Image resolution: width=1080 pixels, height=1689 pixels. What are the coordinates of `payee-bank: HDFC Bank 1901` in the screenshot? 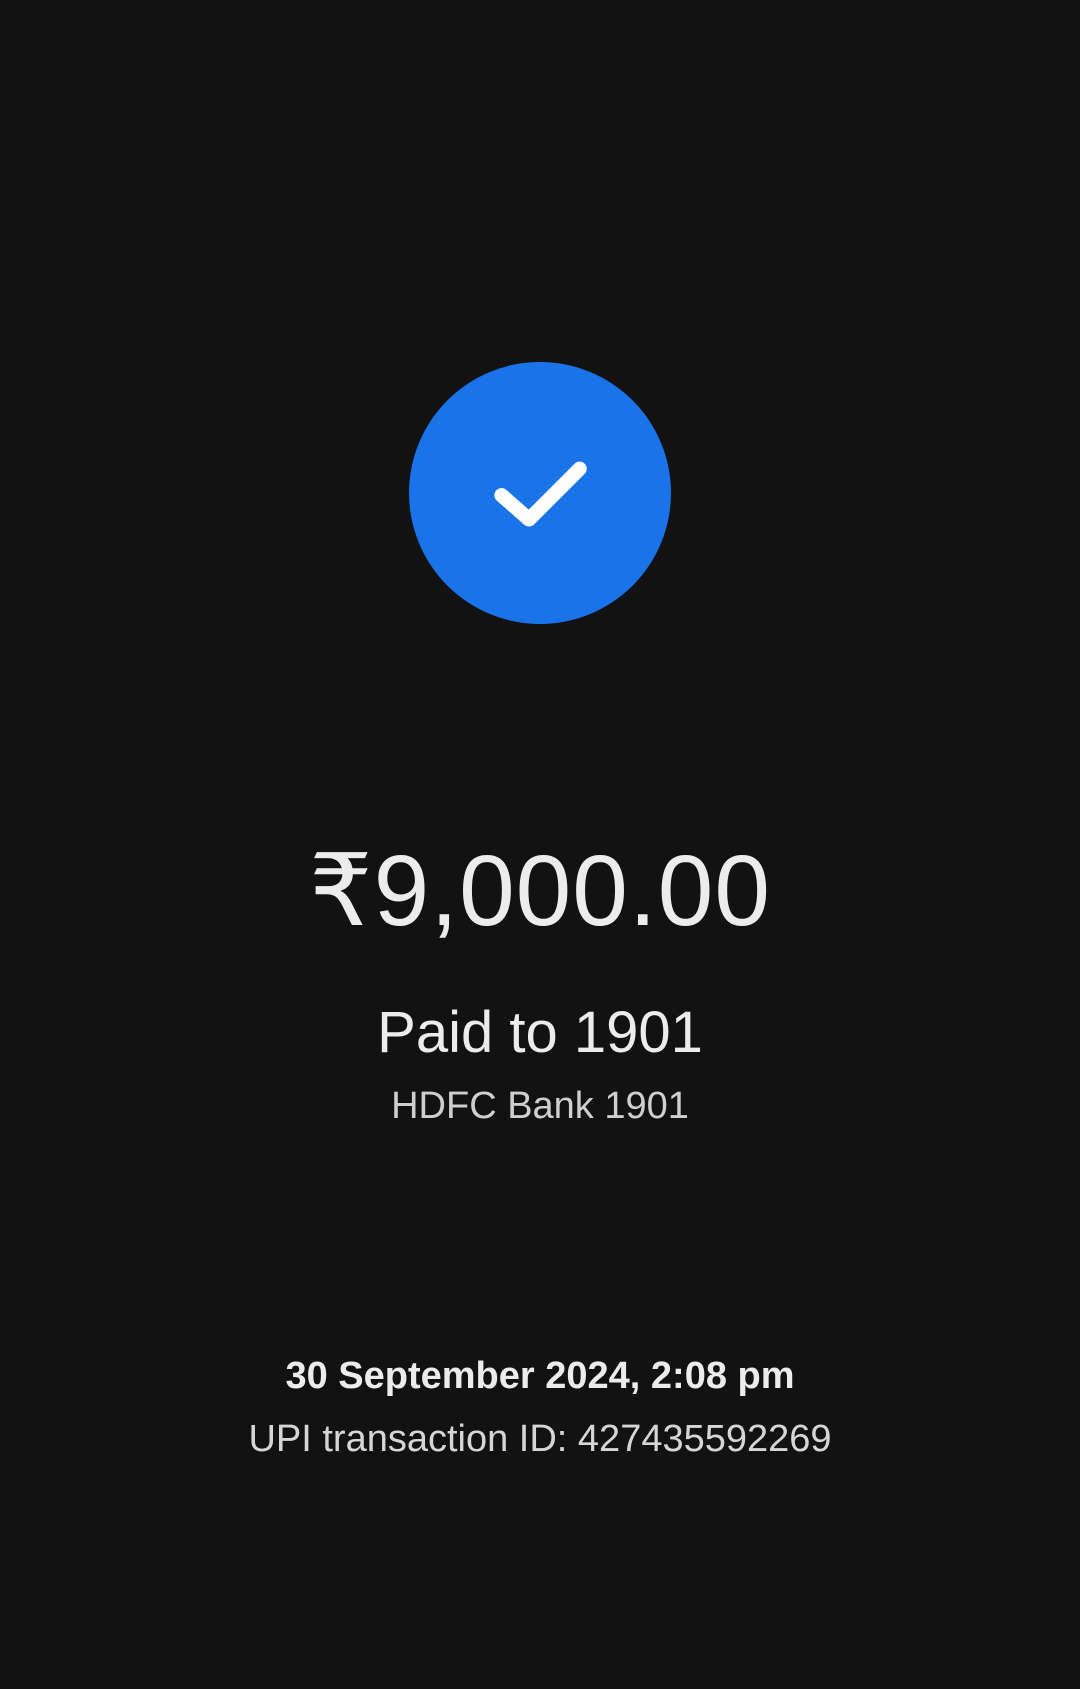 It's located at (540, 1106).